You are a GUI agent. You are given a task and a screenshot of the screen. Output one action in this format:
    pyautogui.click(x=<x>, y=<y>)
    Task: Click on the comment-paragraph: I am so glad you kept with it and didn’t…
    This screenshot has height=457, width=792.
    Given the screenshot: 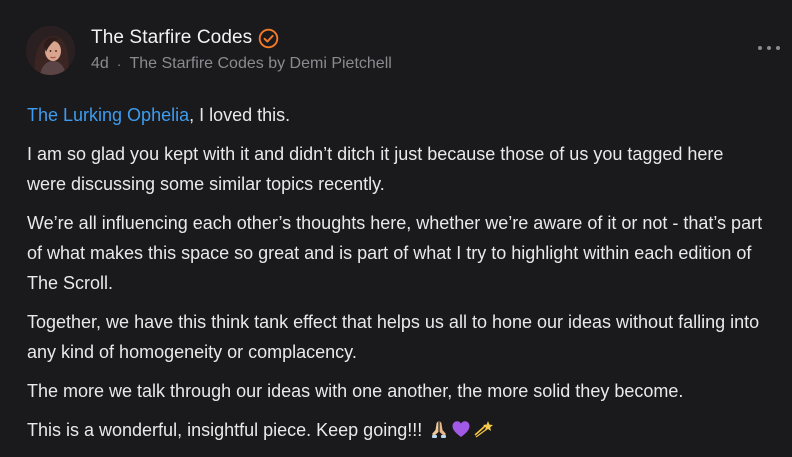 What is the action you would take?
    pyautogui.click(x=375, y=169)
    